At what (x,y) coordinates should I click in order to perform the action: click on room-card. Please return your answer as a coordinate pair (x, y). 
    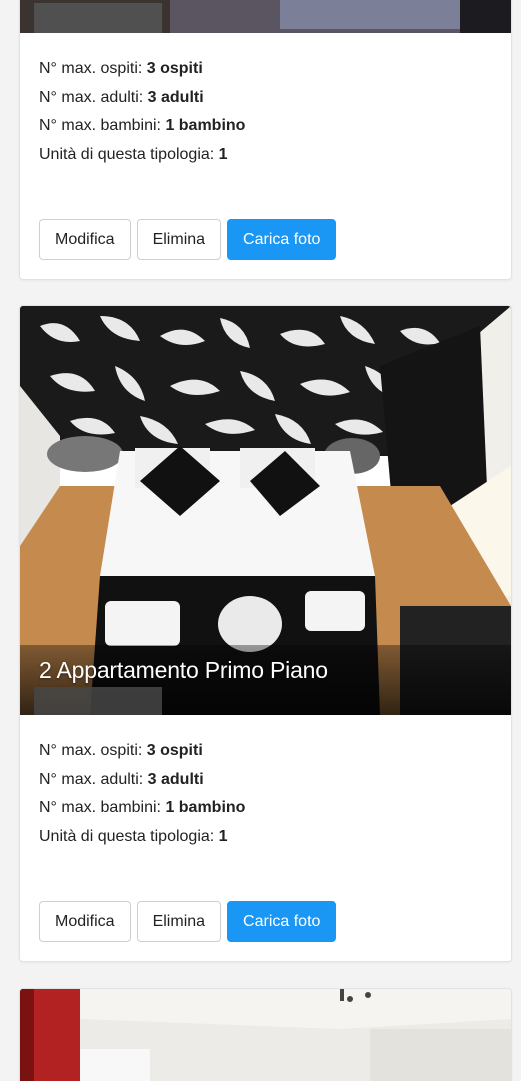
    Looking at the image, I should click on (265, 1034).